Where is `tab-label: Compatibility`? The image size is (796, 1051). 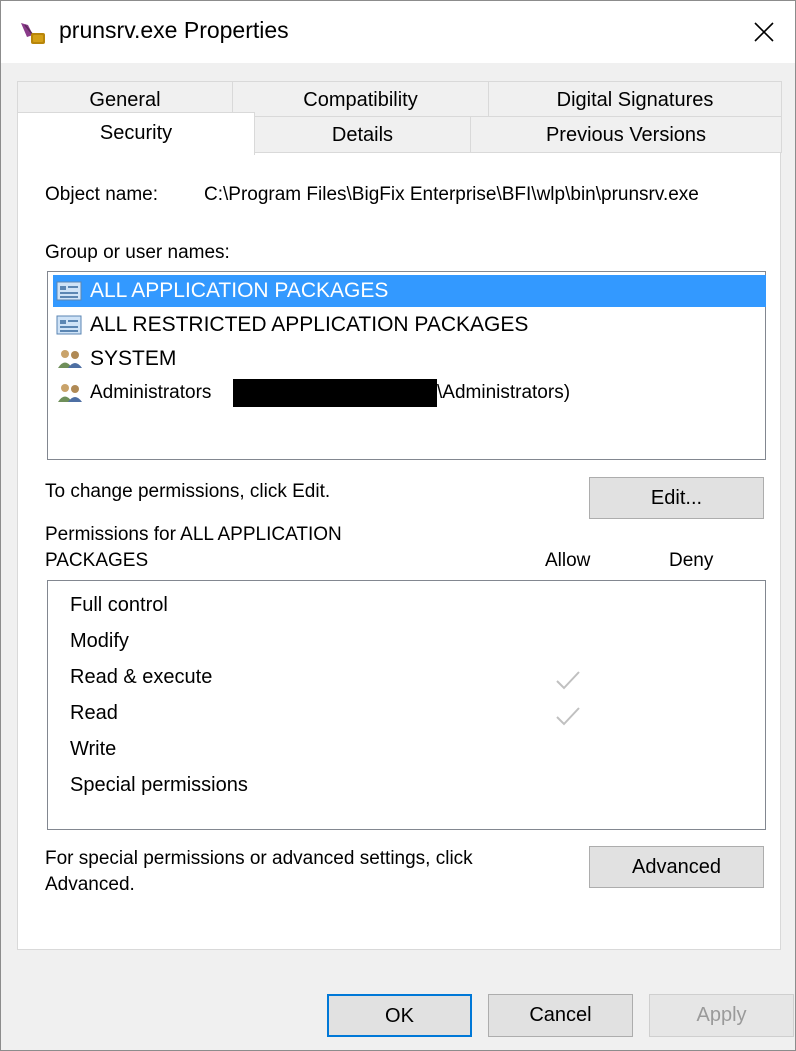
tab-label: Compatibility is located at coordinates (360, 100).